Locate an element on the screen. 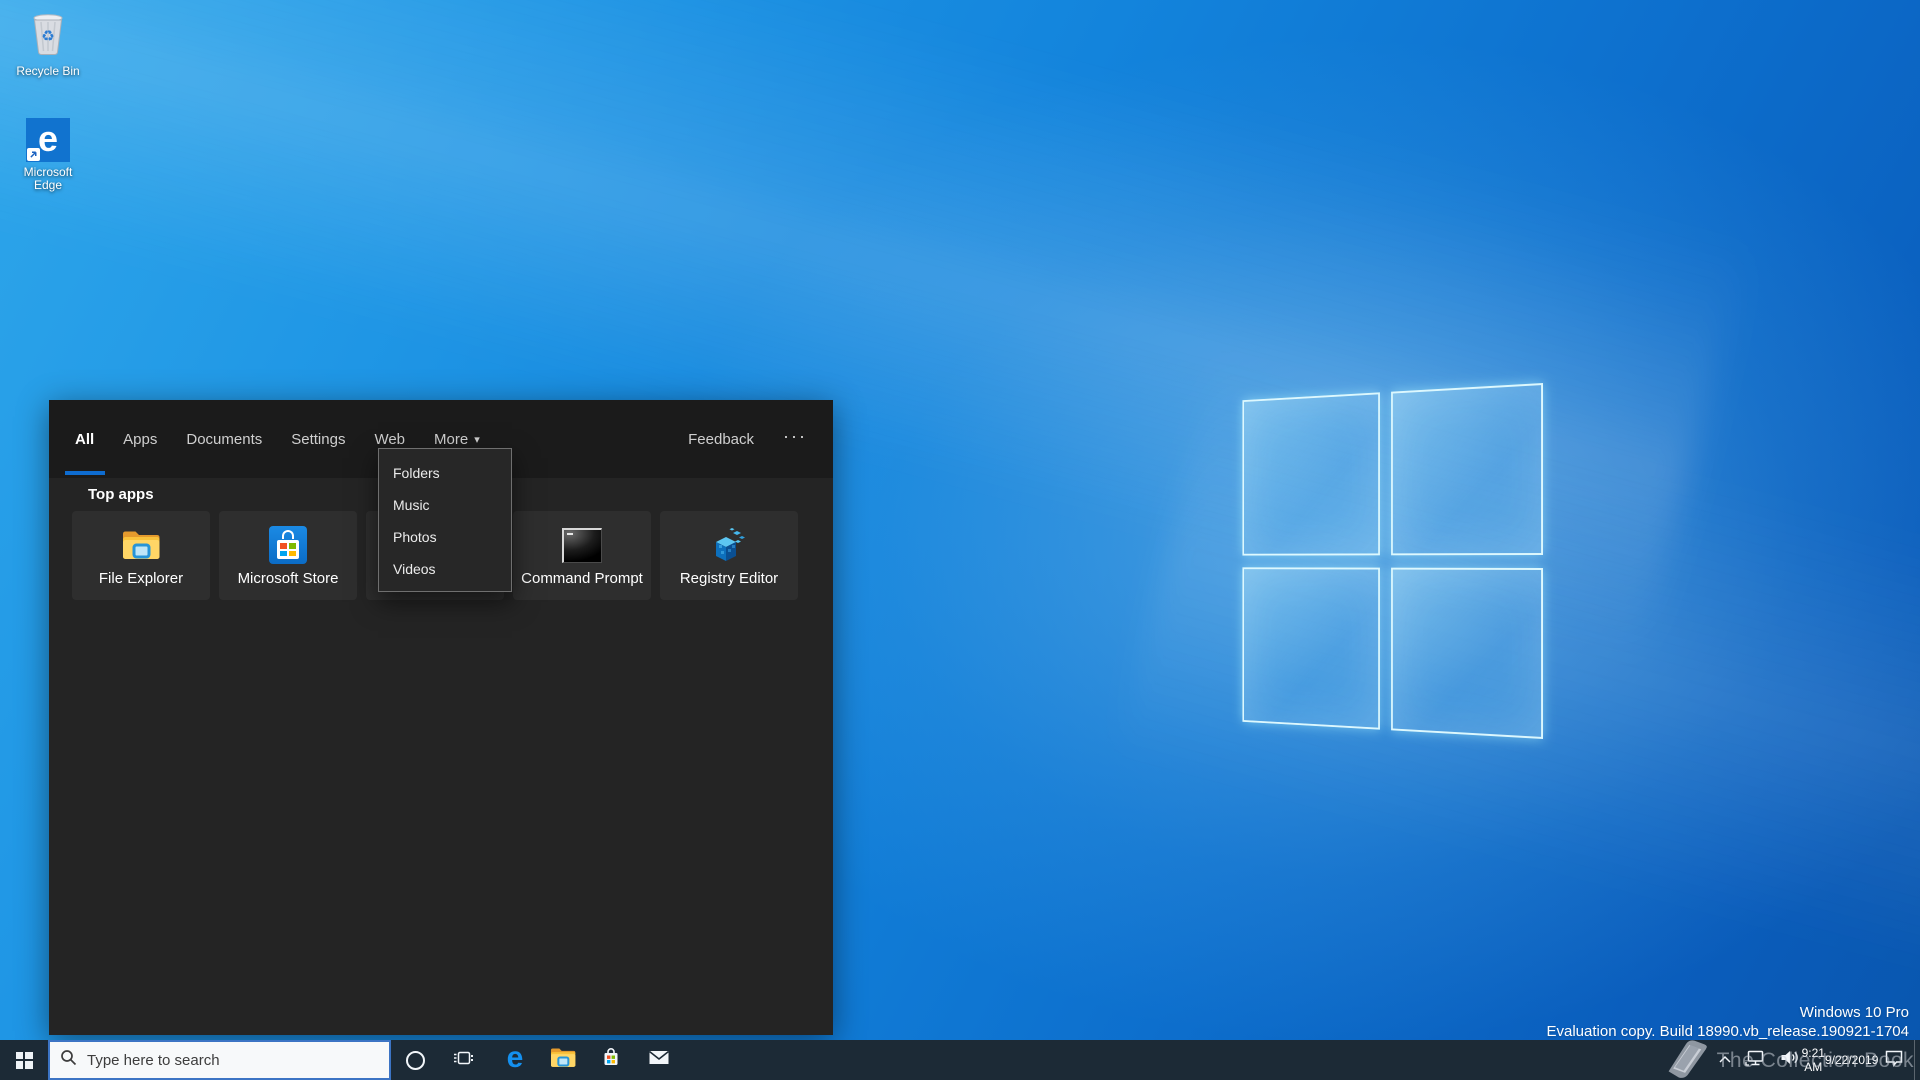  chevron-down-icon: ▾ is located at coordinates (477, 439).